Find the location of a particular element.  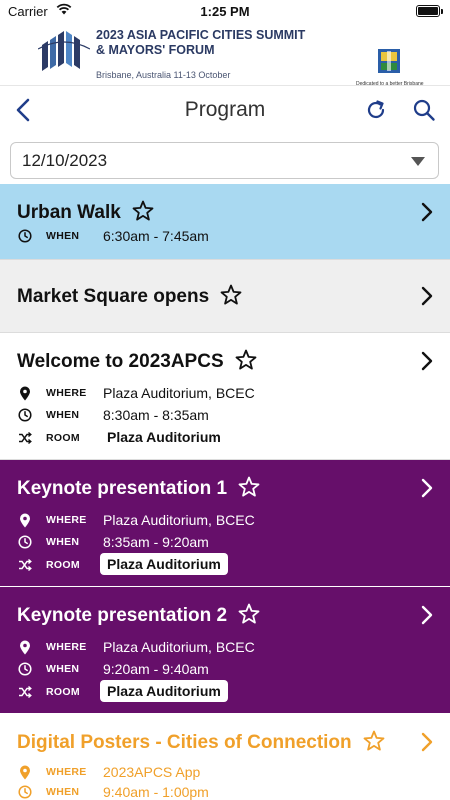

session-when: 9:20am - 9:40am is located at coordinates (156, 669).